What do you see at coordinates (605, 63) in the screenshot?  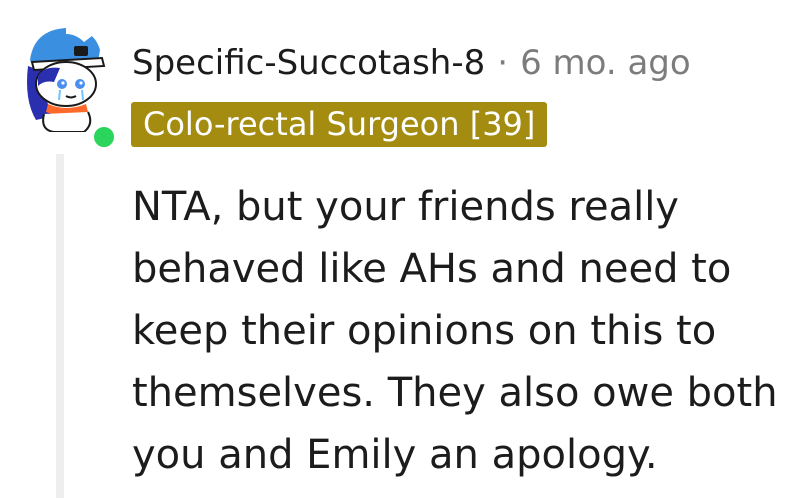 I see `comment-timestamp: 6 mo. ago` at bounding box center [605, 63].